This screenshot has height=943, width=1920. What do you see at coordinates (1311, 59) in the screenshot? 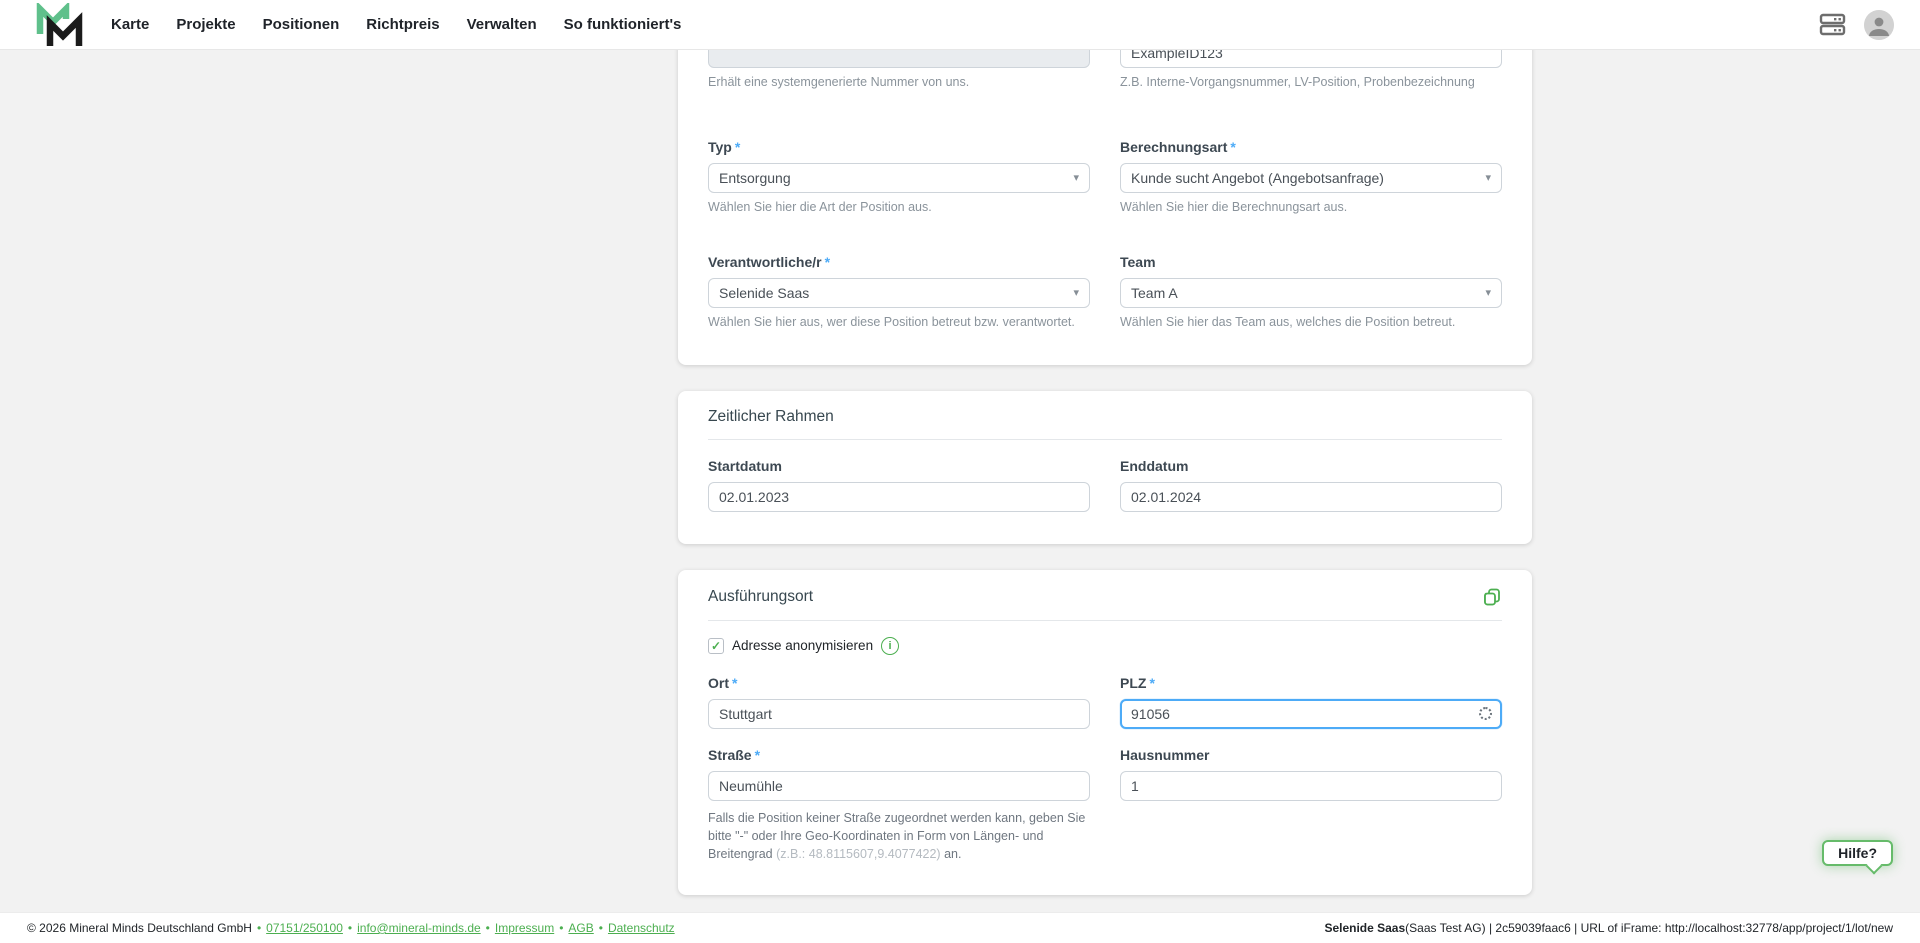
I see `external-id-input` at bounding box center [1311, 59].